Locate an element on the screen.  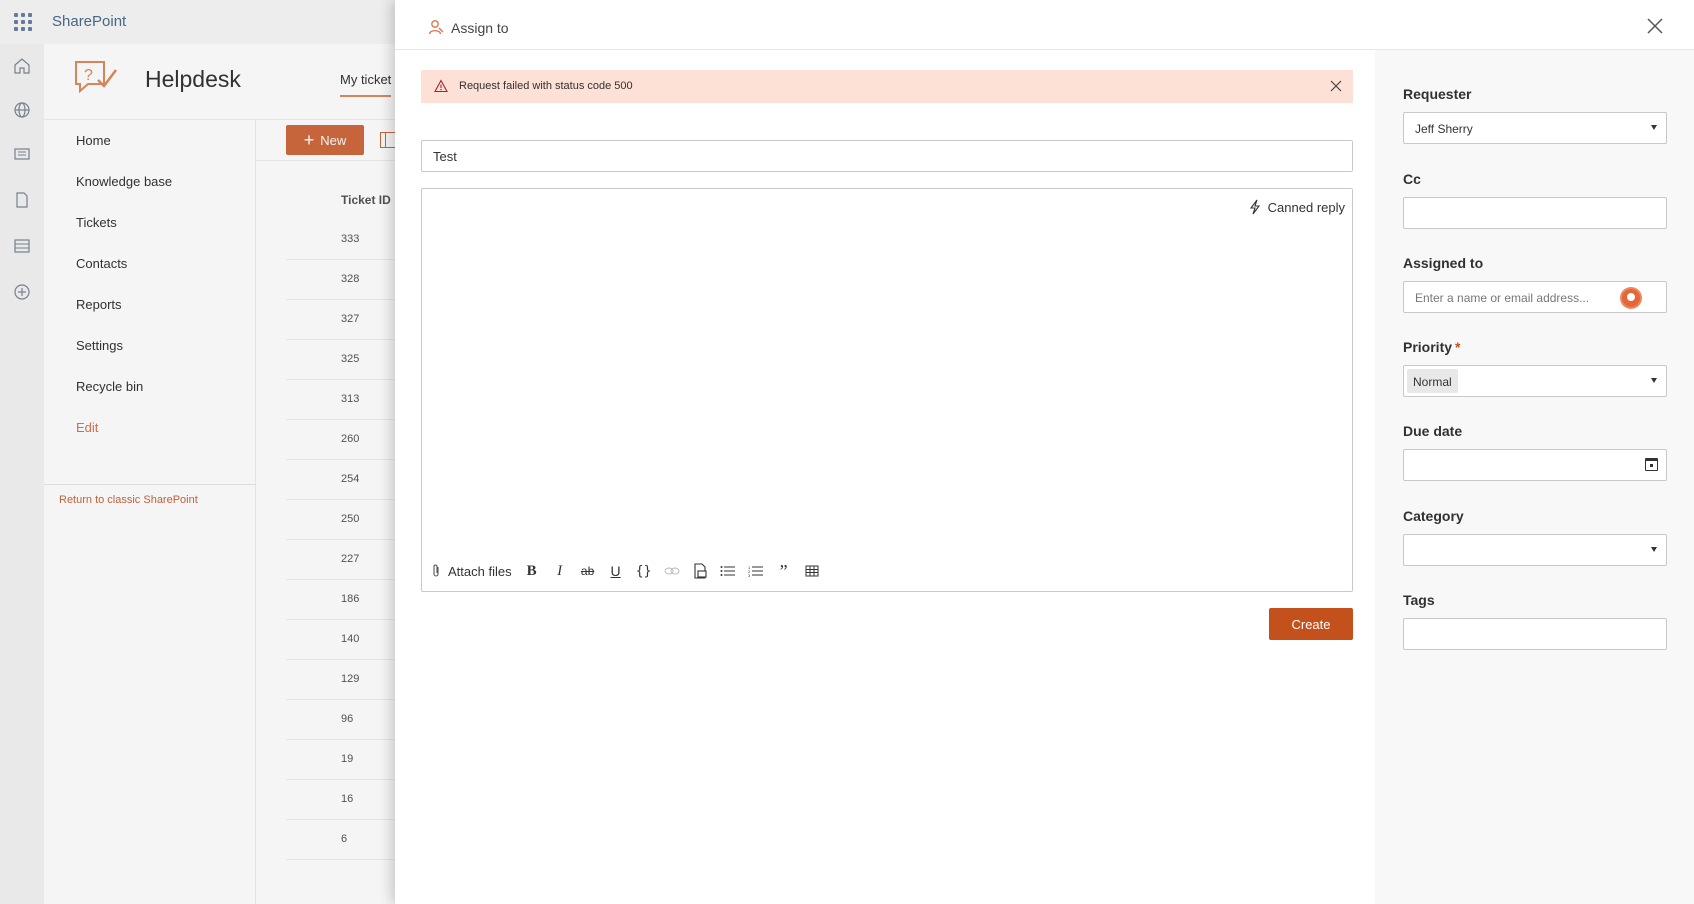
canned-reply-label: Canned reply is located at coordinates (1306, 207).